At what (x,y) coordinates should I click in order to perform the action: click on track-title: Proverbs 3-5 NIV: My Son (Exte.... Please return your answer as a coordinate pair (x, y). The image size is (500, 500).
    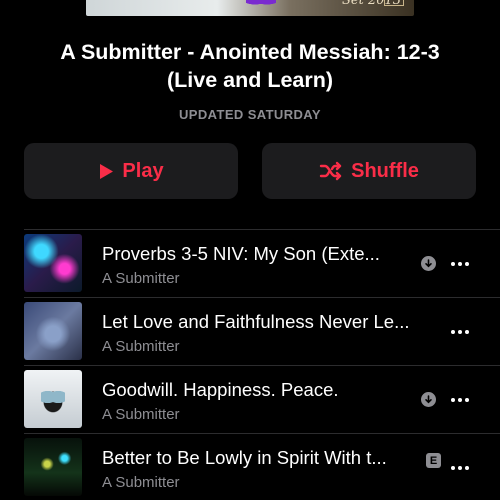
    Looking at the image, I should click on (241, 253).